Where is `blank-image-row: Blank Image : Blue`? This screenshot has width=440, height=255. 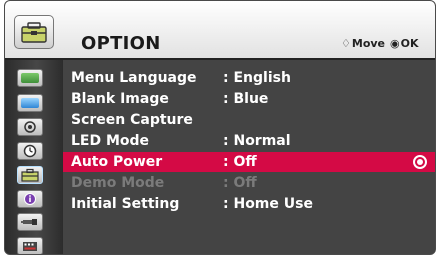
blank-image-row: Blank Image : Blue is located at coordinates (249, 99).